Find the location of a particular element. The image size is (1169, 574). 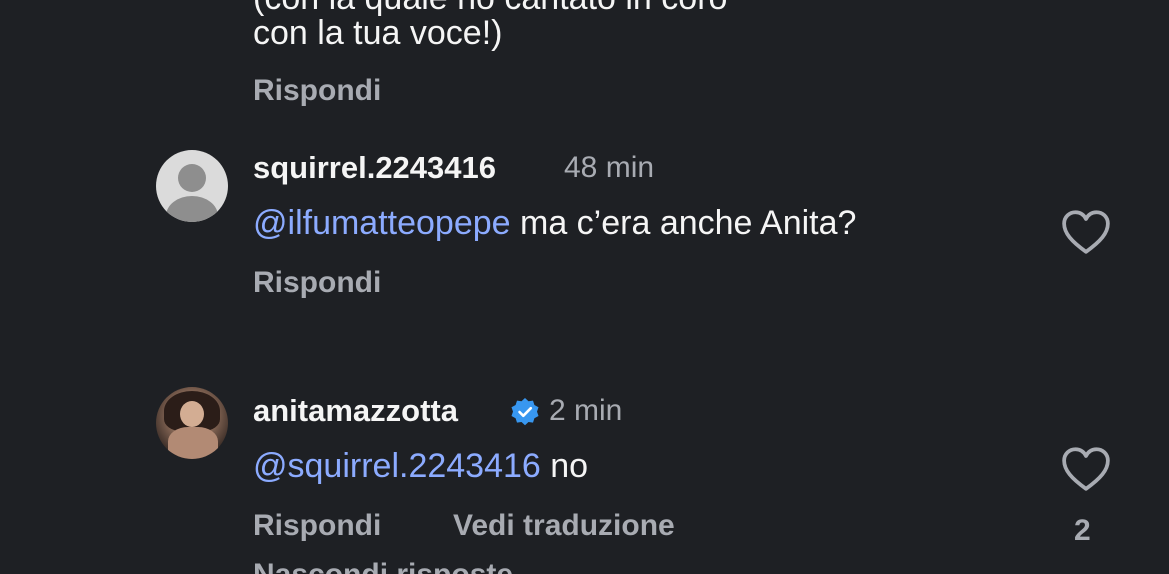

see-translation-button: Vedi traduzione is located at coordinates (564, 526).